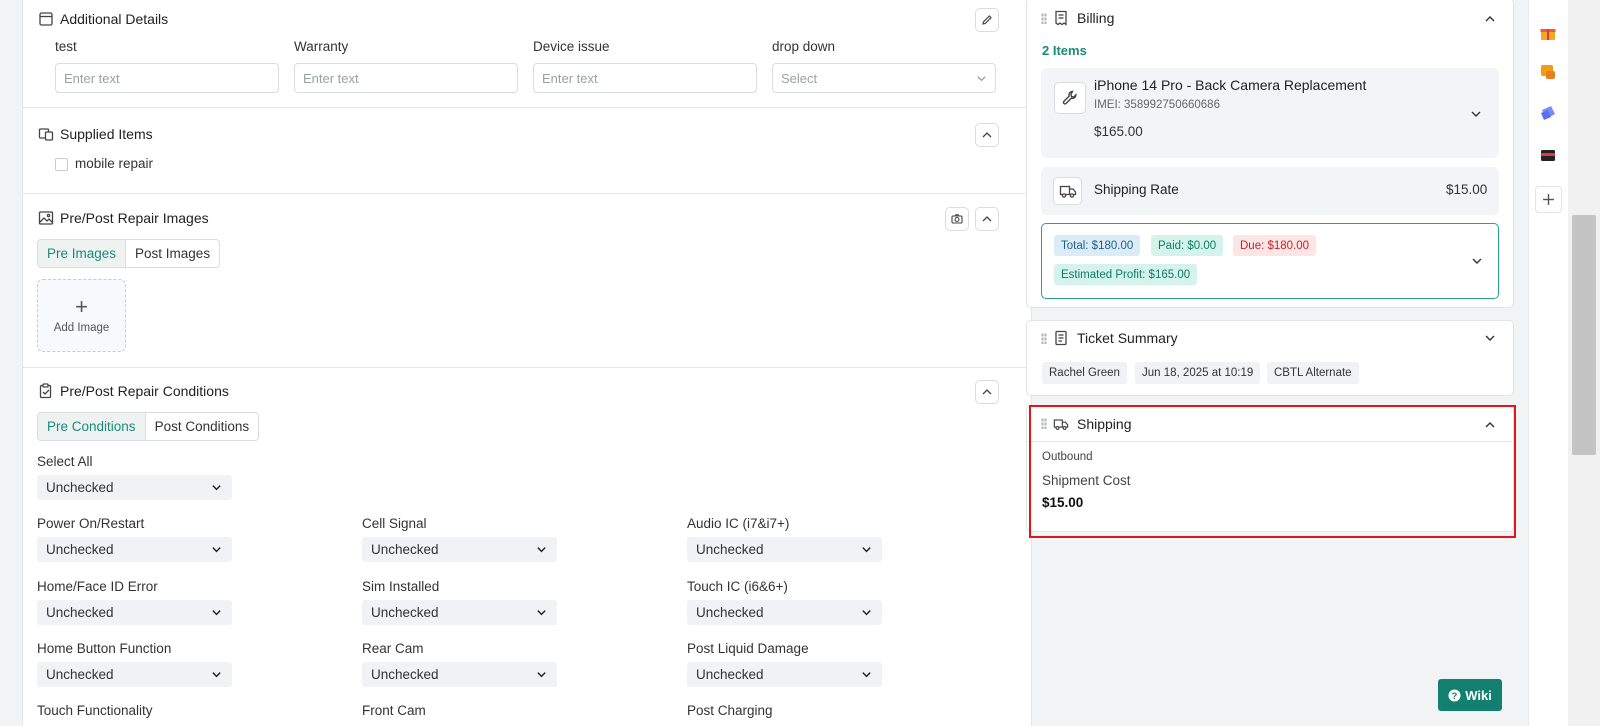 The height and width of the screenshot is (726, 1600). What do you see at coordinates (1136, 189) in the screenshot?
I see `shipping-rate-label: Shipping Rate` at bounding box center [1136, 189].